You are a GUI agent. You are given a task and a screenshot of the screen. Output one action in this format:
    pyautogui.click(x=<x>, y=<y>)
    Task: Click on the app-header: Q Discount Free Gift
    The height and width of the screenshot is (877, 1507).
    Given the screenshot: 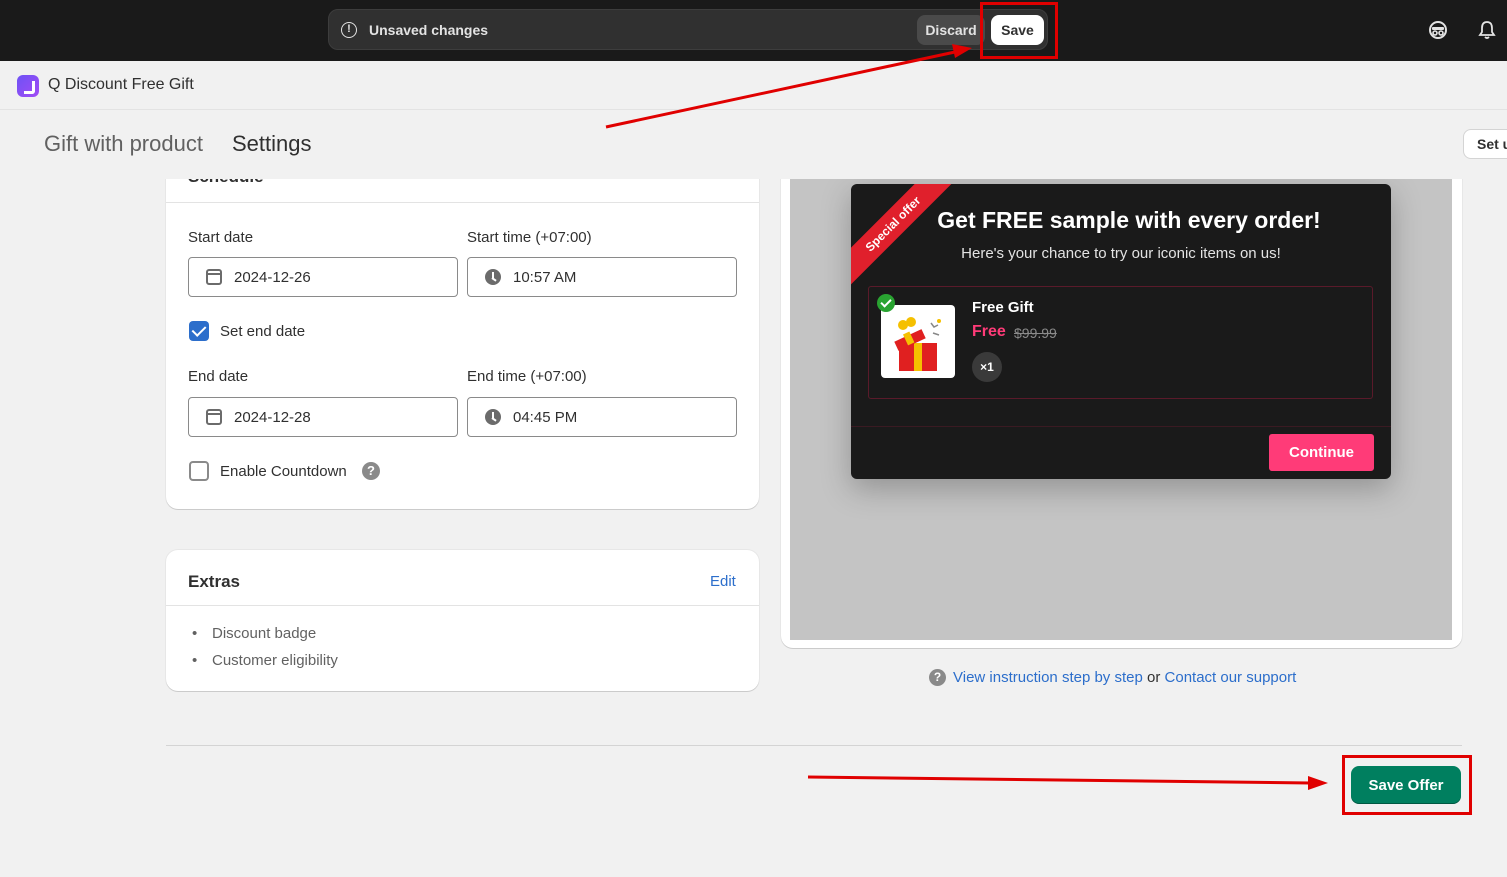 What is the action you would take?
    pyautogui.click(x=753, y=85)
    